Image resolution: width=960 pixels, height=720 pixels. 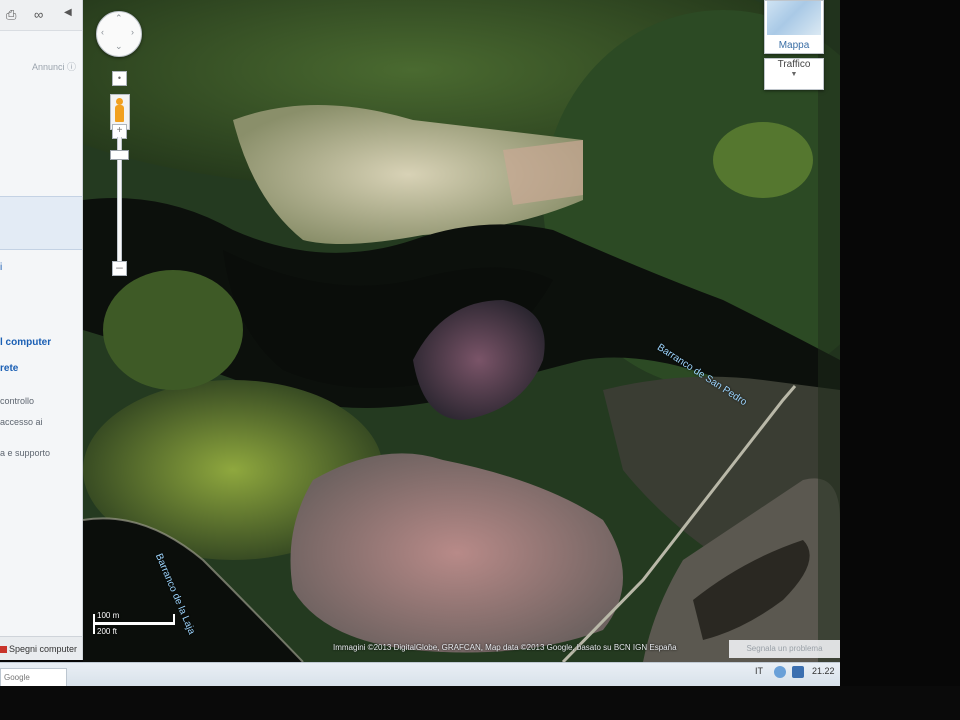 I want to click on pan-up-icon: ⌃, so click(x=119, y=18).